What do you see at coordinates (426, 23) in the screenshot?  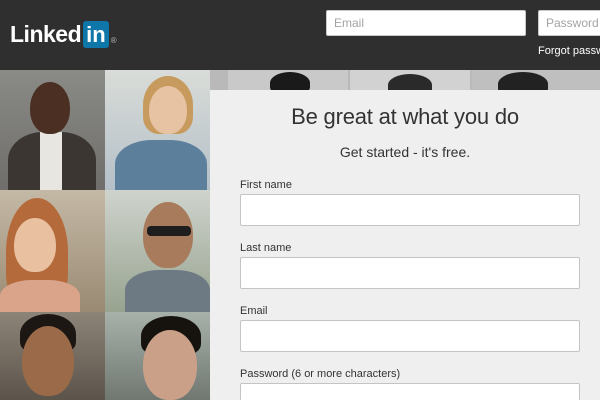 I see `header-email-input` at bounding box center [426, 23].